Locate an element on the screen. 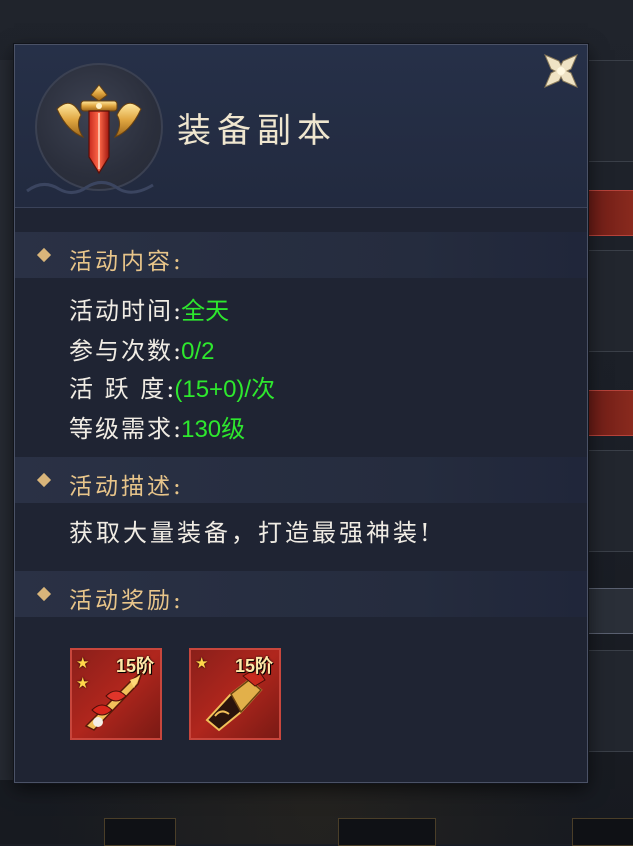  reward-item-gold-gauntlet: ★ 15阶 is located at coordinates (235, 694).